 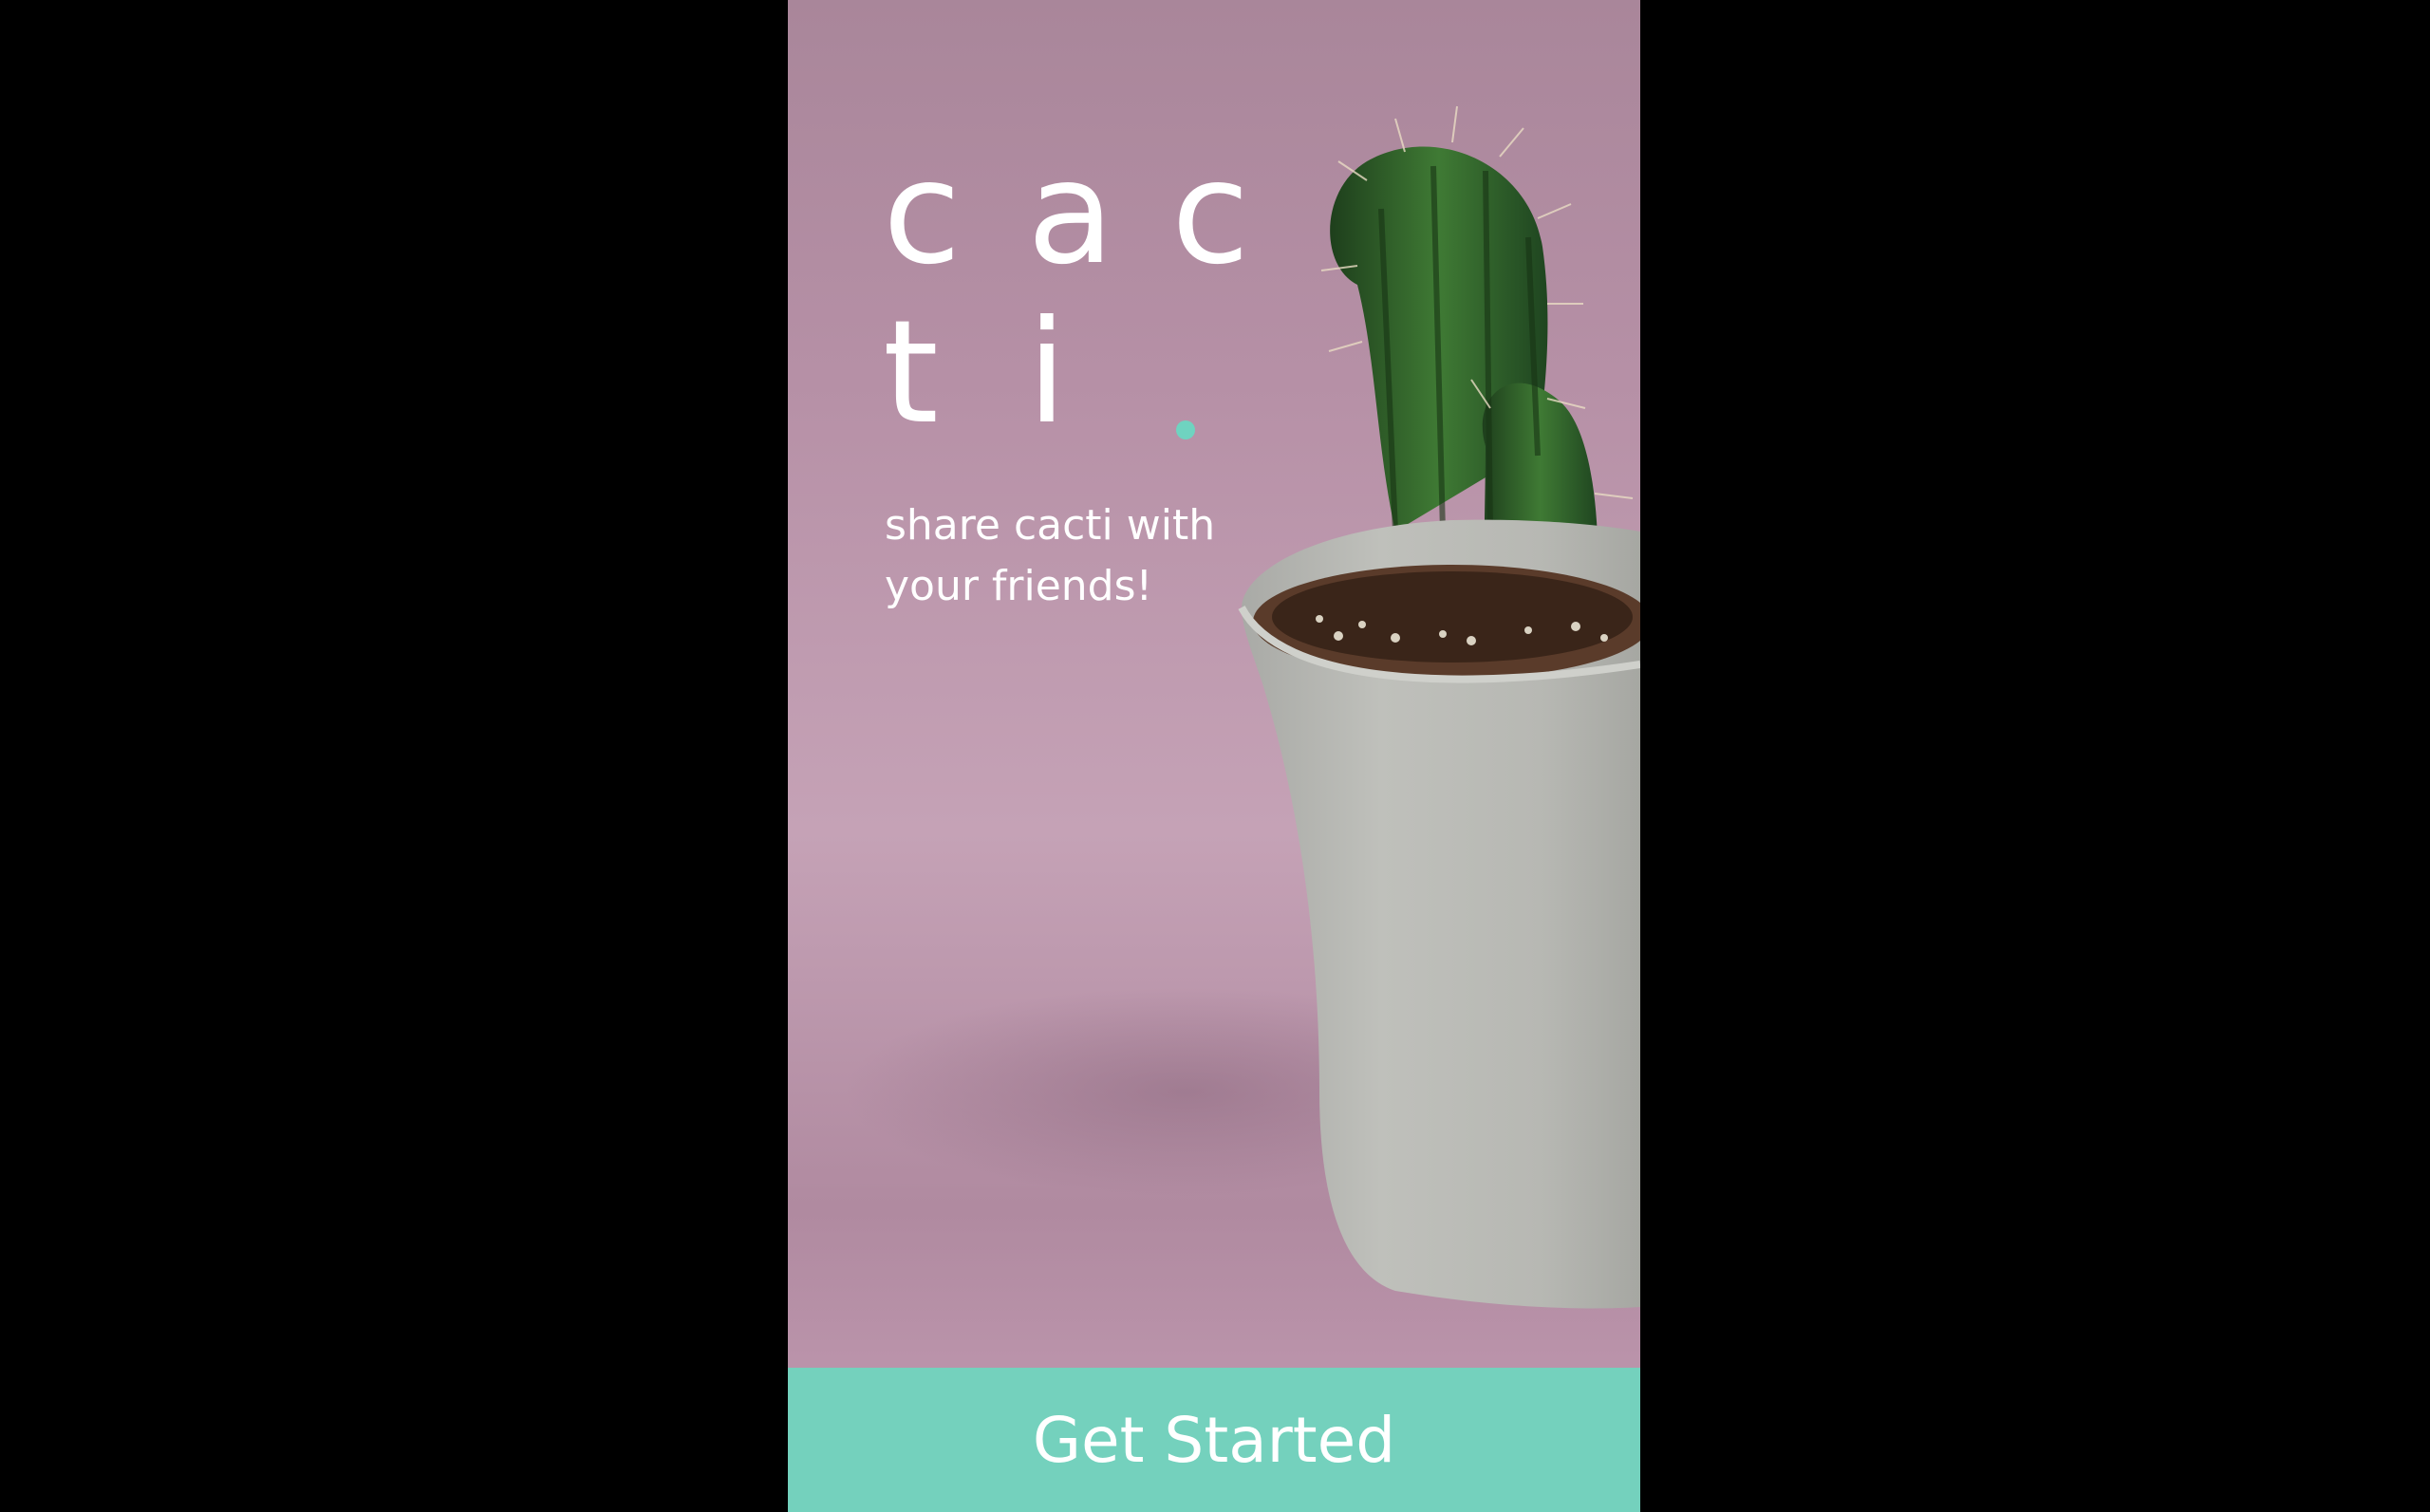 I want to click on logo-text-row-1: cac, so click(x=1099, y=213).